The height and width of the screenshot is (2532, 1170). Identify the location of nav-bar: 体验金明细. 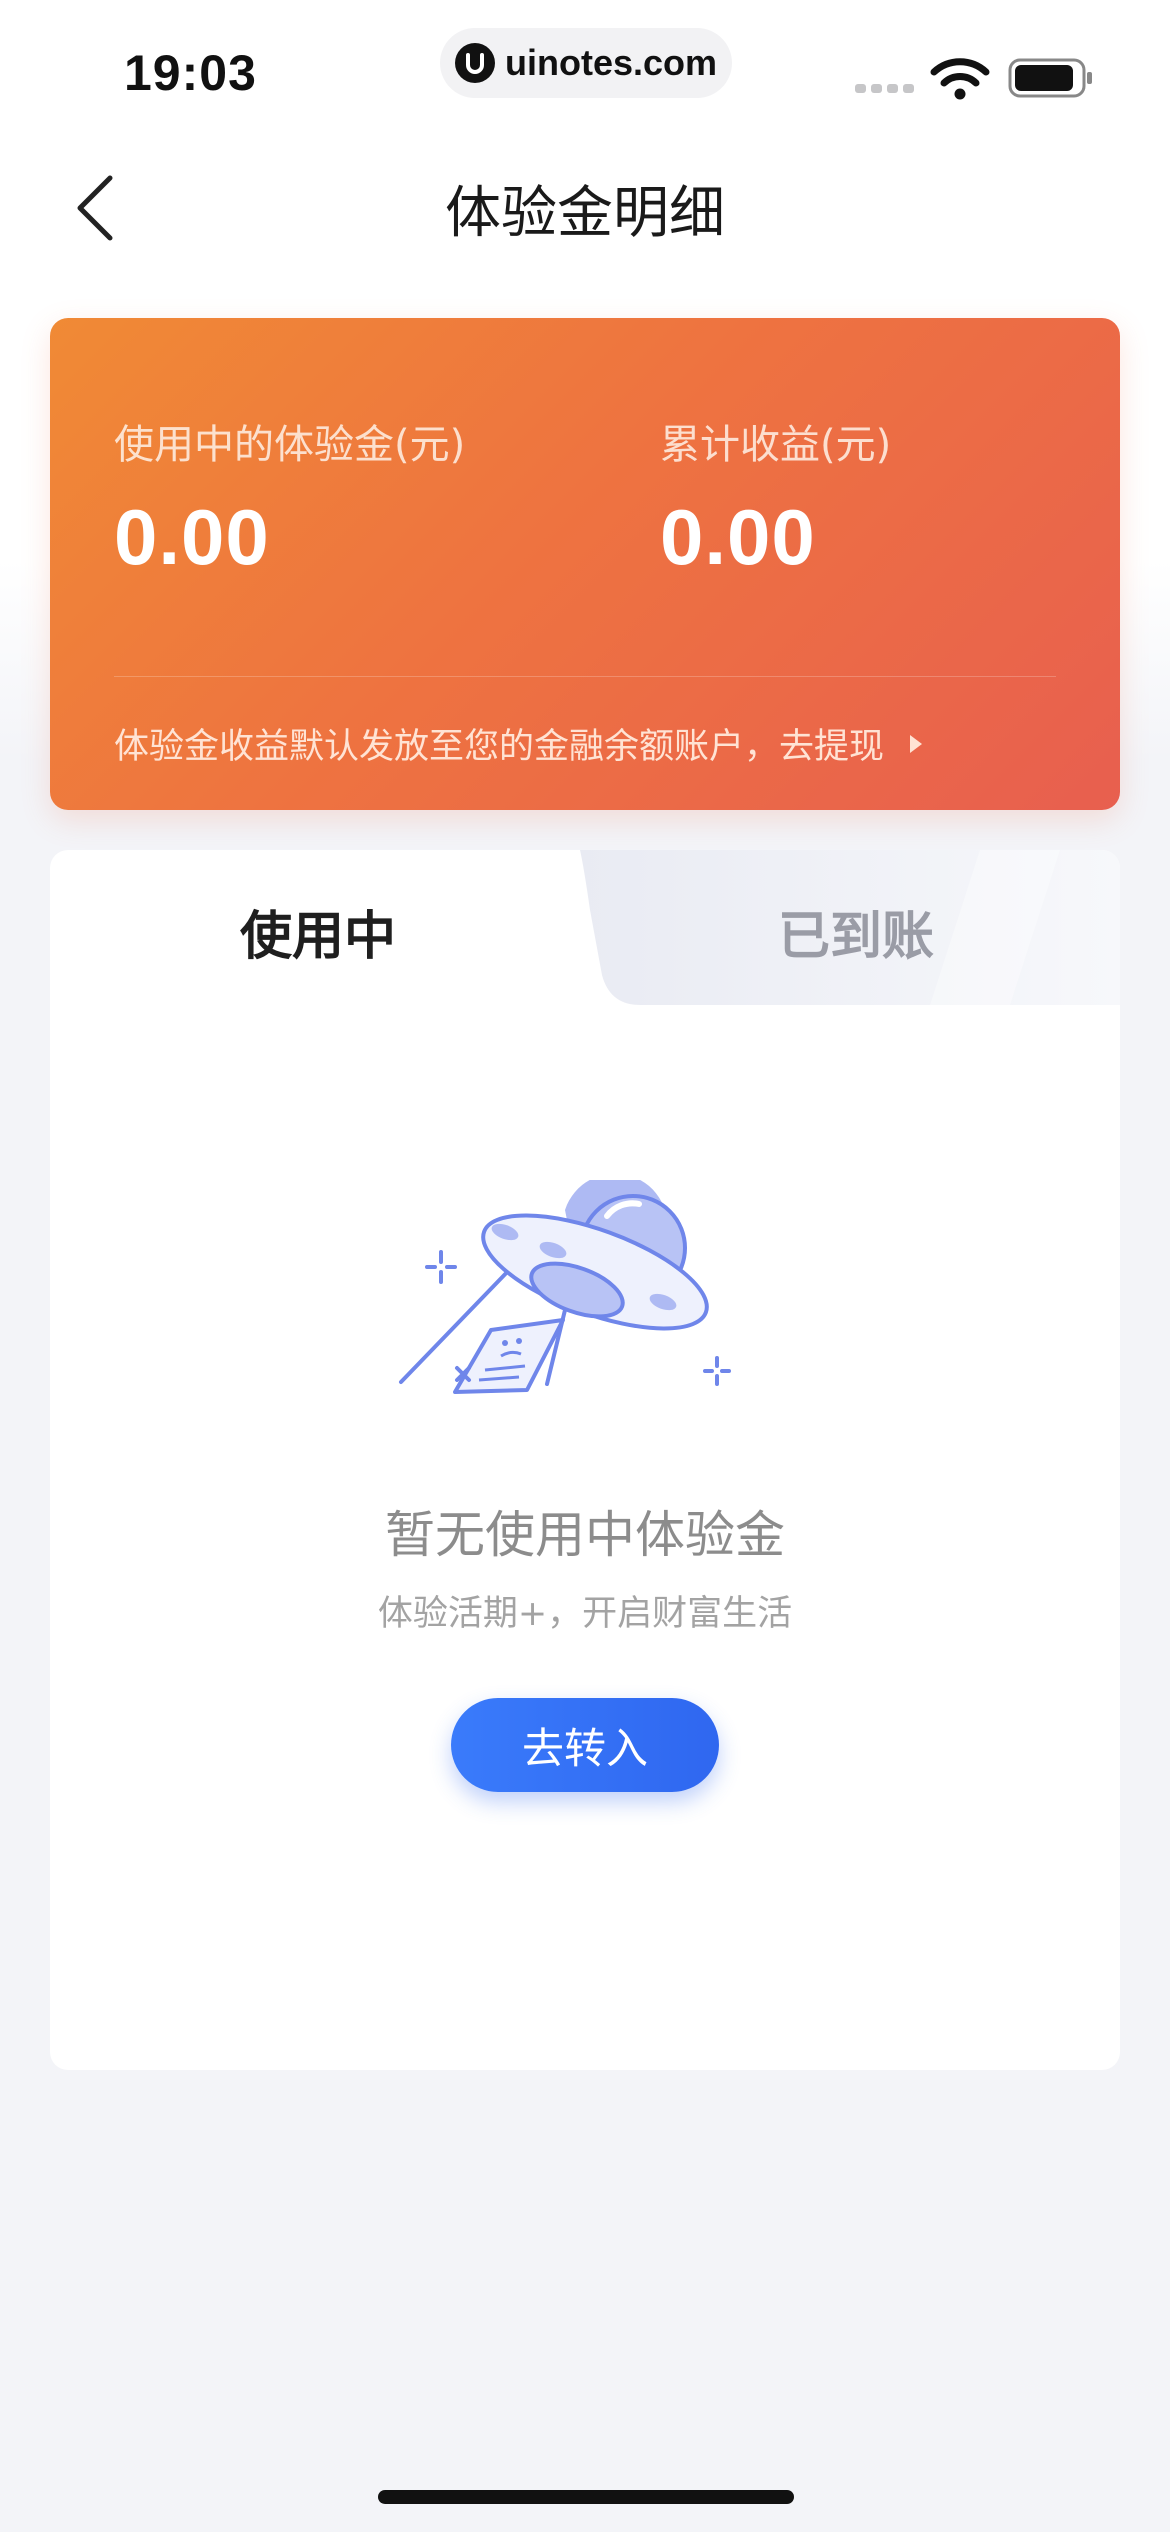
(585, 205).